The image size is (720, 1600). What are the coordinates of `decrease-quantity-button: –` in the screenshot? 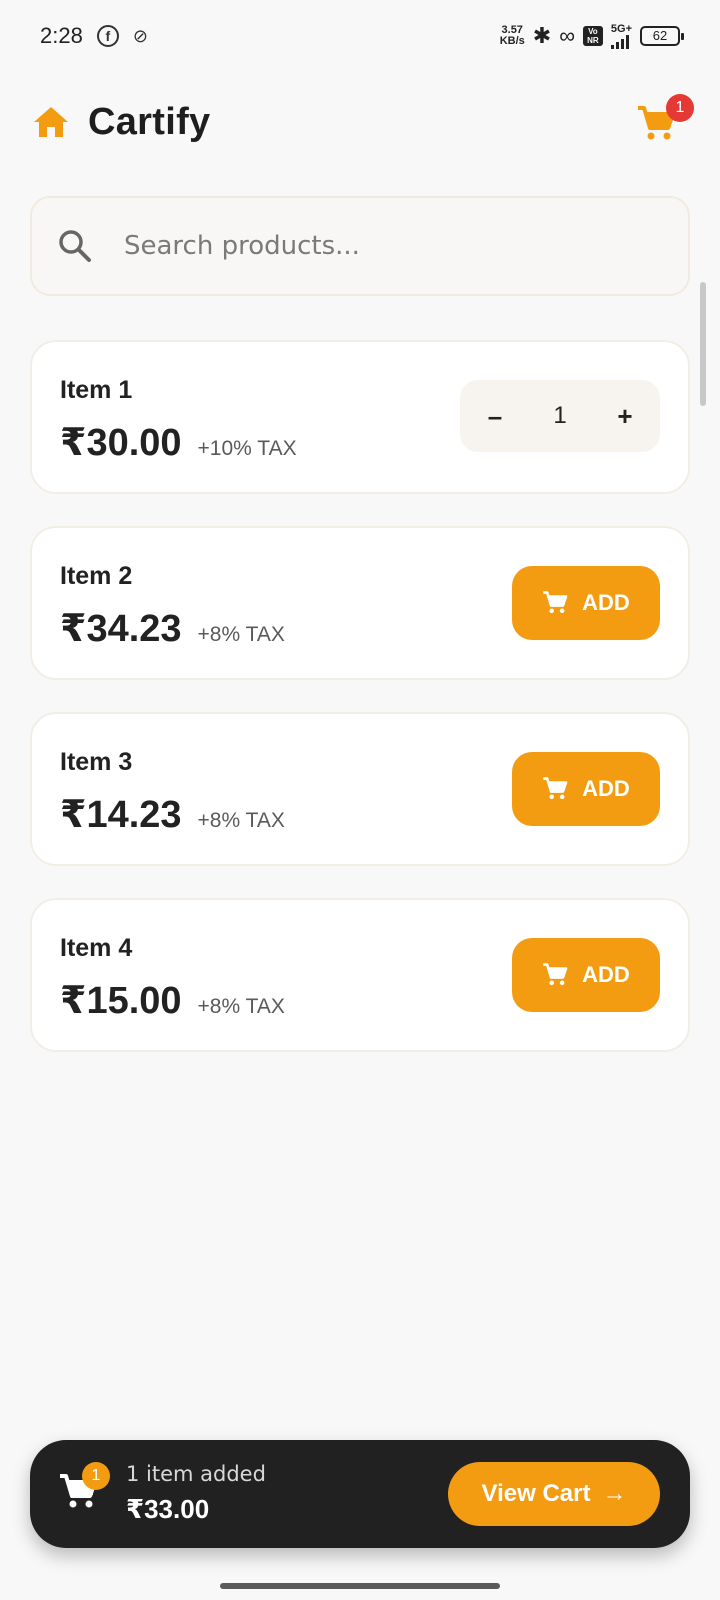 It's located at (495, 416).